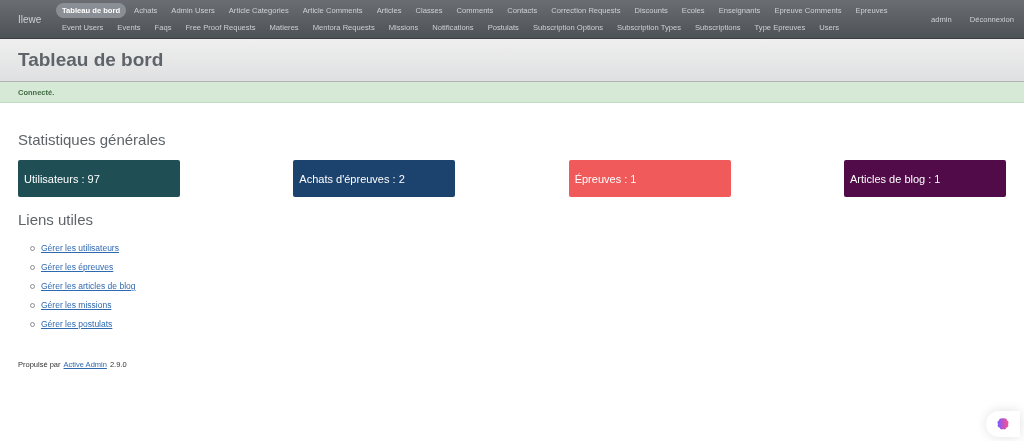  Describe the element at coordinates (77, 324) in the screenshot. I see `useful-link: Gérer les postulats` at that location.